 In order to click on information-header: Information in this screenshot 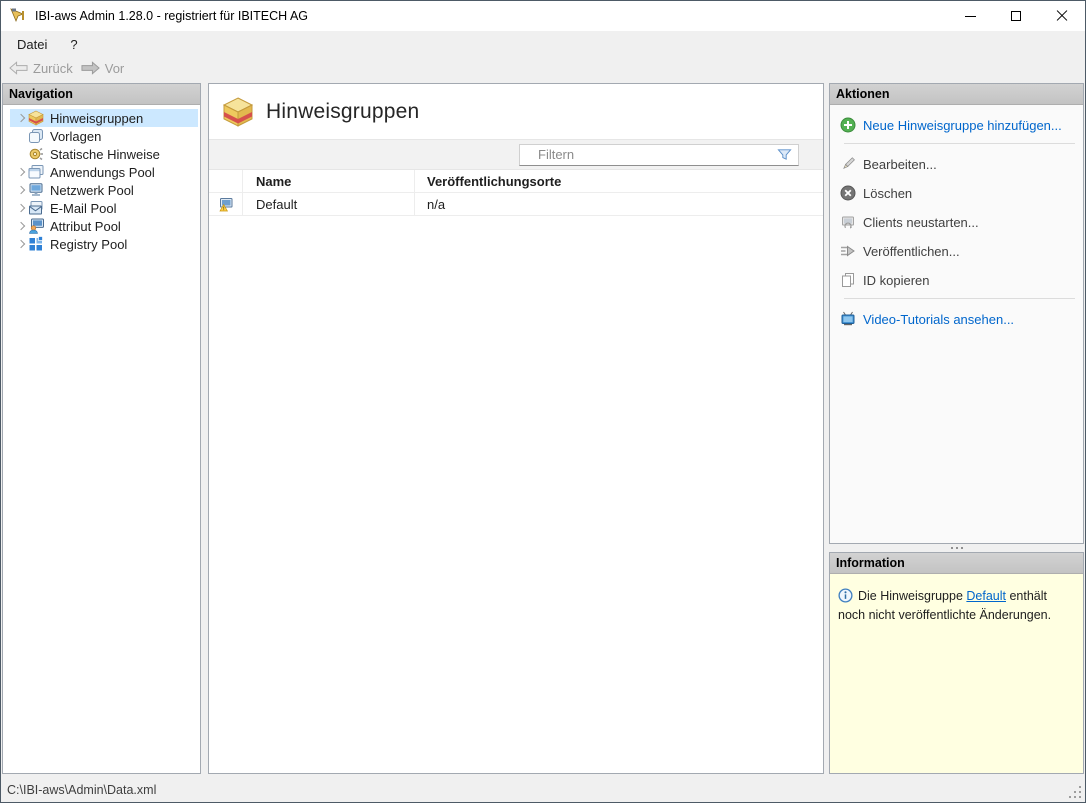, I will do `click(956, 563)`.